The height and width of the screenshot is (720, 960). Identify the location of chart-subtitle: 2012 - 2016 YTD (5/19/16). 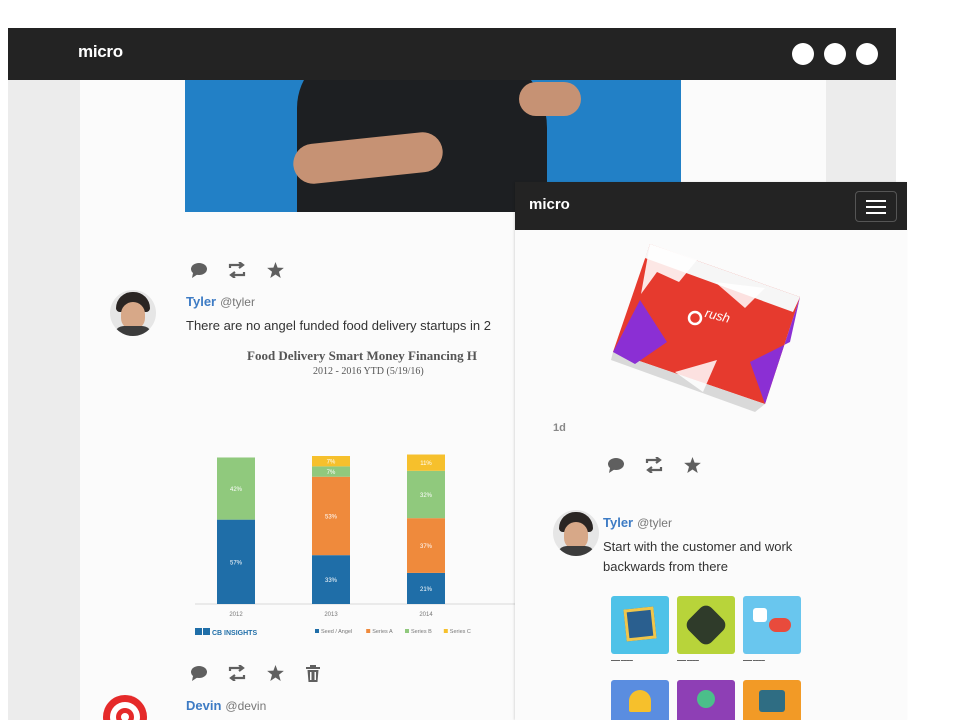
(368, 371).